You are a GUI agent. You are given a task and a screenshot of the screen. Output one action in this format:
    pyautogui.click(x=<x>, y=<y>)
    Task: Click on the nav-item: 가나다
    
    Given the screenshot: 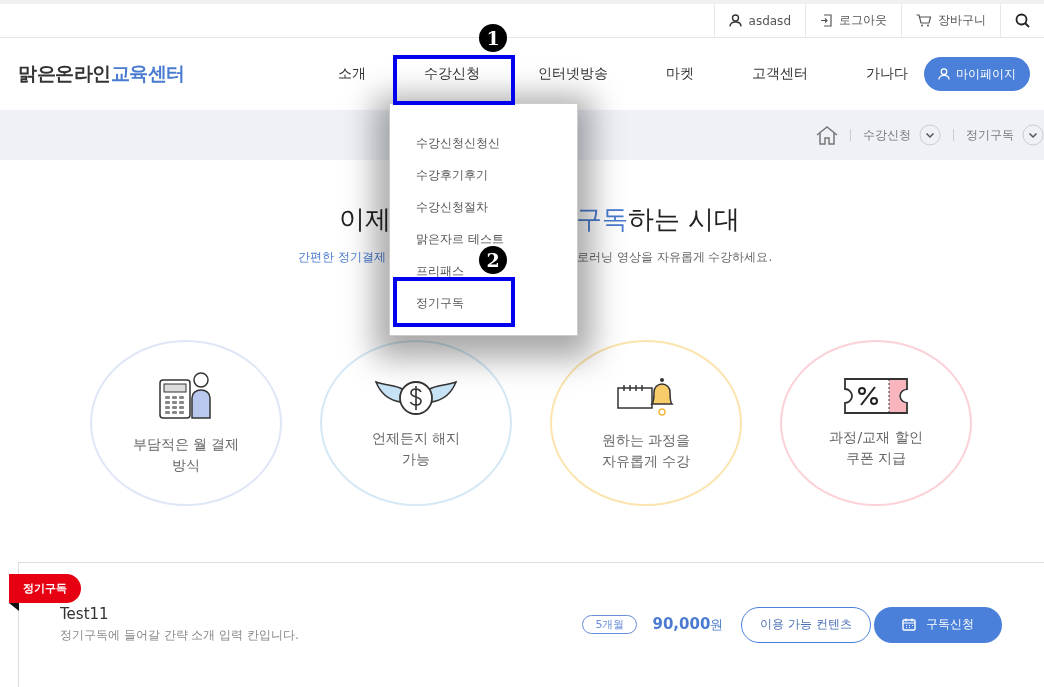 What is the action you would take?
    pyautogui.click(x=887, y=74)
    